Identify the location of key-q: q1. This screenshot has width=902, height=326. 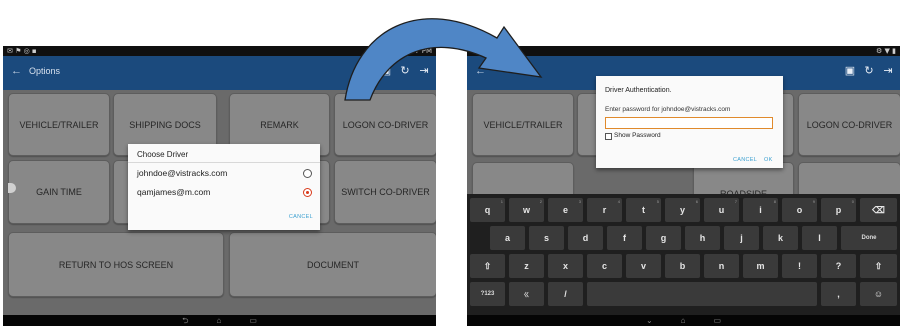
(487, 210).